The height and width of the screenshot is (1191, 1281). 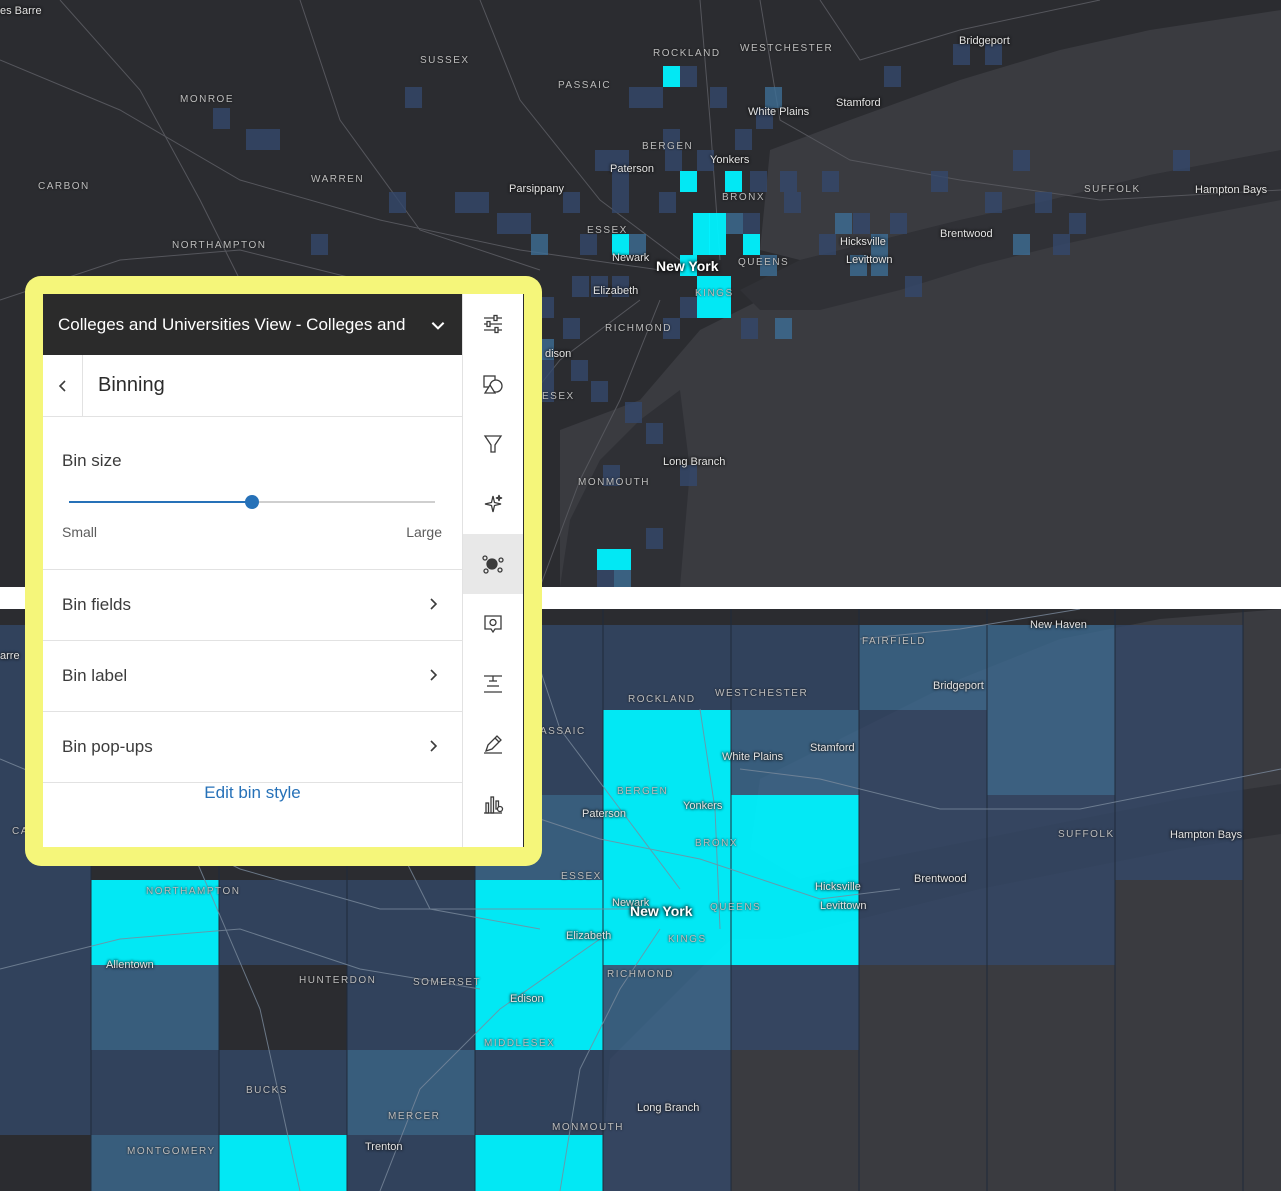 I want to click on effects-button, so click(x=493, y=504).